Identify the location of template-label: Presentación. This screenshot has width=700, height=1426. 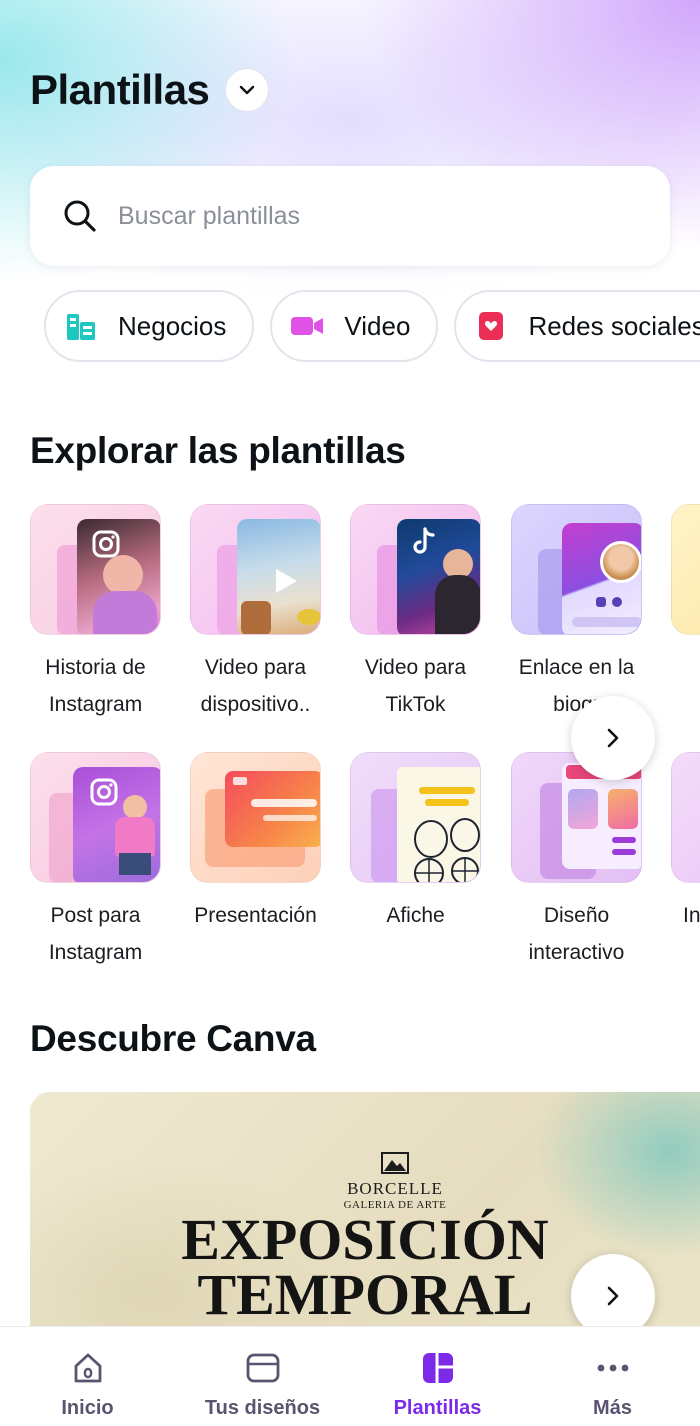
(255, 915).